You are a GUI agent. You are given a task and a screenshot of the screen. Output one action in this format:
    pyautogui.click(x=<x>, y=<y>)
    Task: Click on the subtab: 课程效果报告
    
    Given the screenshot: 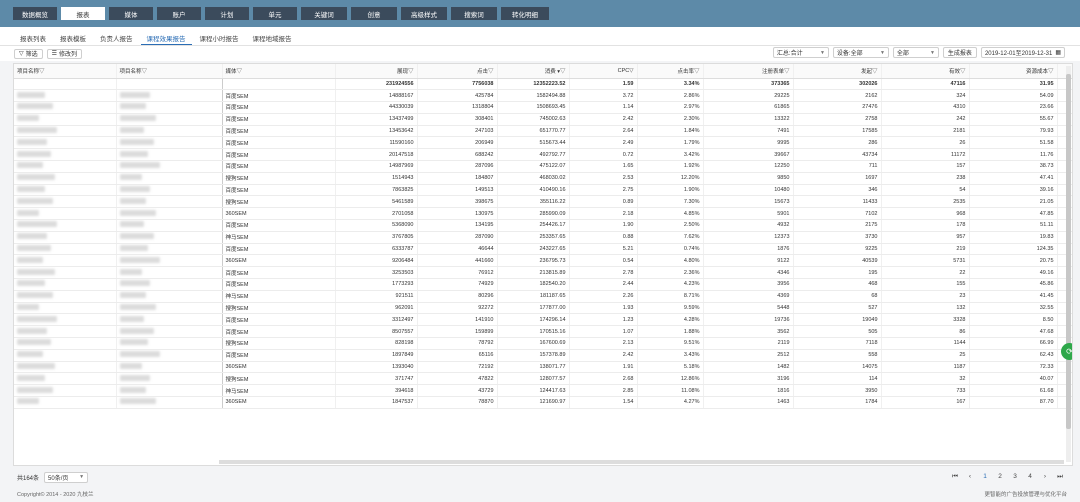 What is the action you would take?
    pyautogui.click(x=166, y=38)
    